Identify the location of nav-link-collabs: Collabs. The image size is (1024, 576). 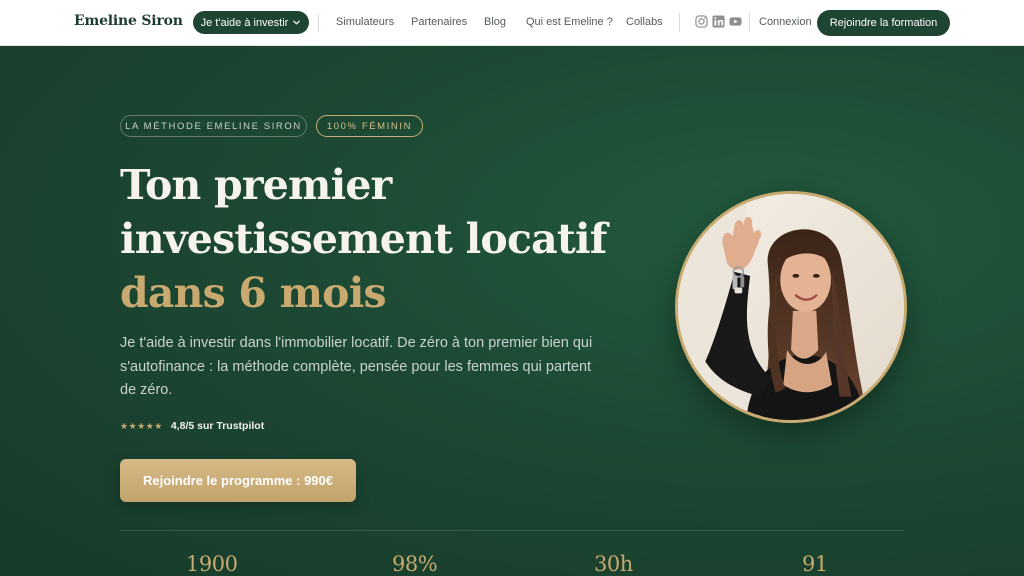
(644, 22).